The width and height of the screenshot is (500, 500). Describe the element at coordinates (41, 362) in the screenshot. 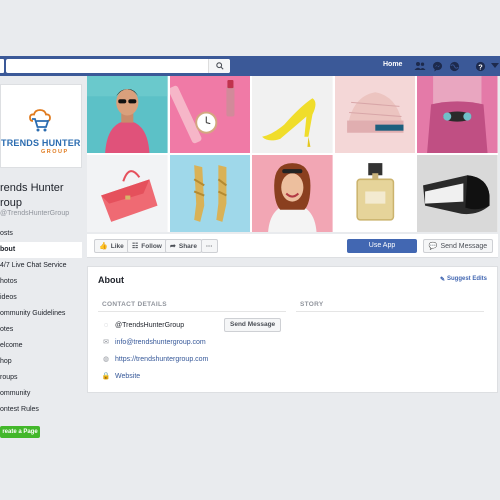

I see `nav-item-shop: hop` at that location.